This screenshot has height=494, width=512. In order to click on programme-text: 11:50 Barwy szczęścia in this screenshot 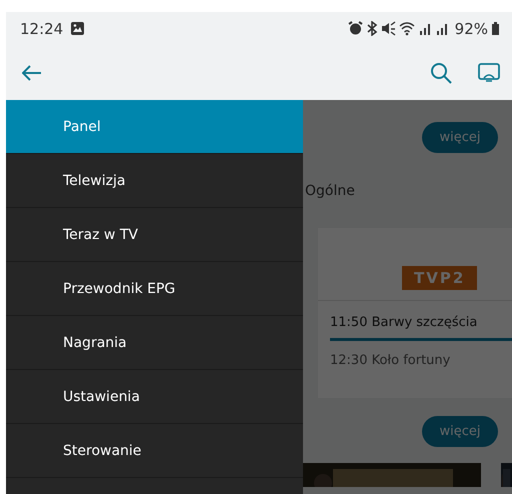, I will do `click(404, 322)`.